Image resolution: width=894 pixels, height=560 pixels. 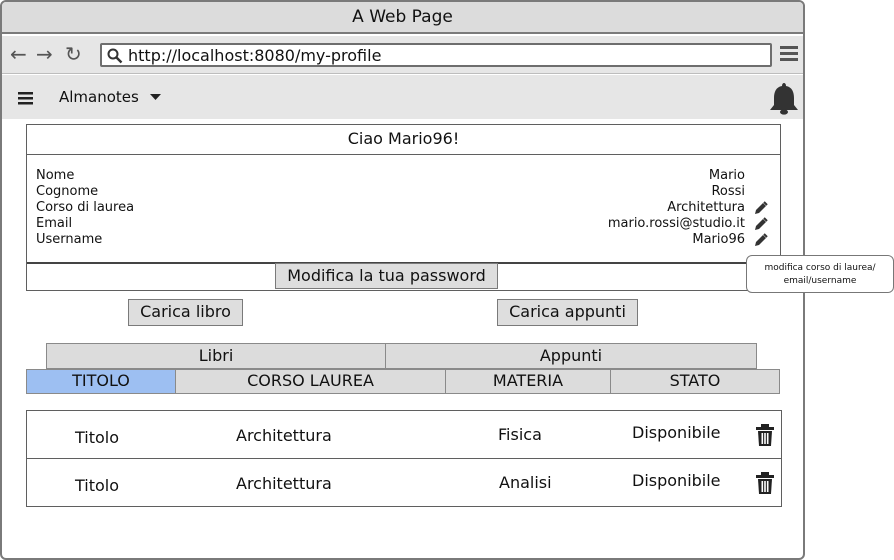 What do you see at coordinates (185, 312) in the screenshot?
I see `upload-book-button: Carica libro` at bounding box center [185, 312].